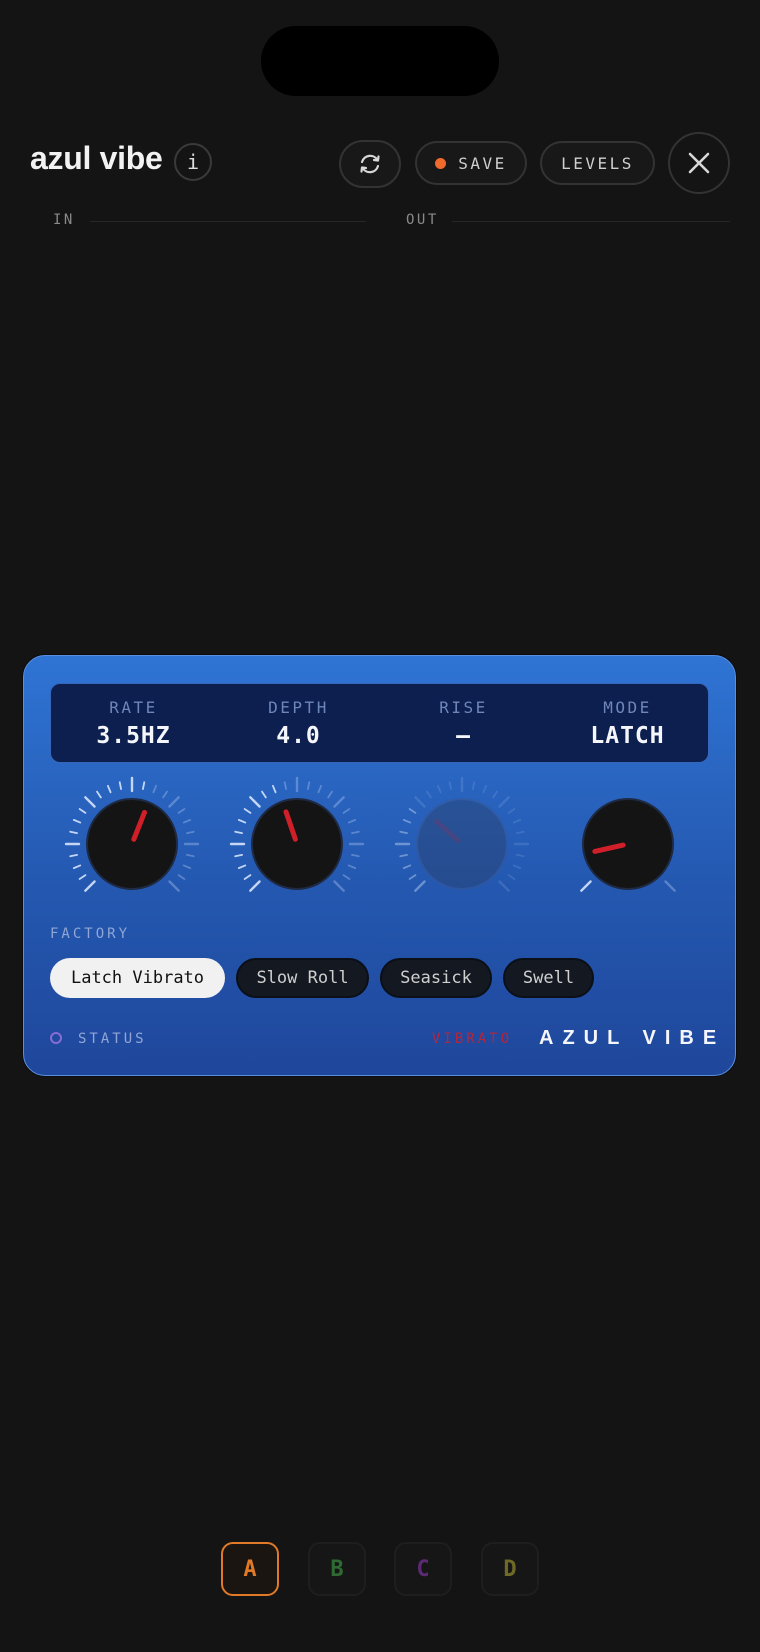 This screenshot has width=760, height=1652. What do you see at coordinates (628, 845) in the screenshot?
I see `knob-mode` at bounding box center [628, 845].